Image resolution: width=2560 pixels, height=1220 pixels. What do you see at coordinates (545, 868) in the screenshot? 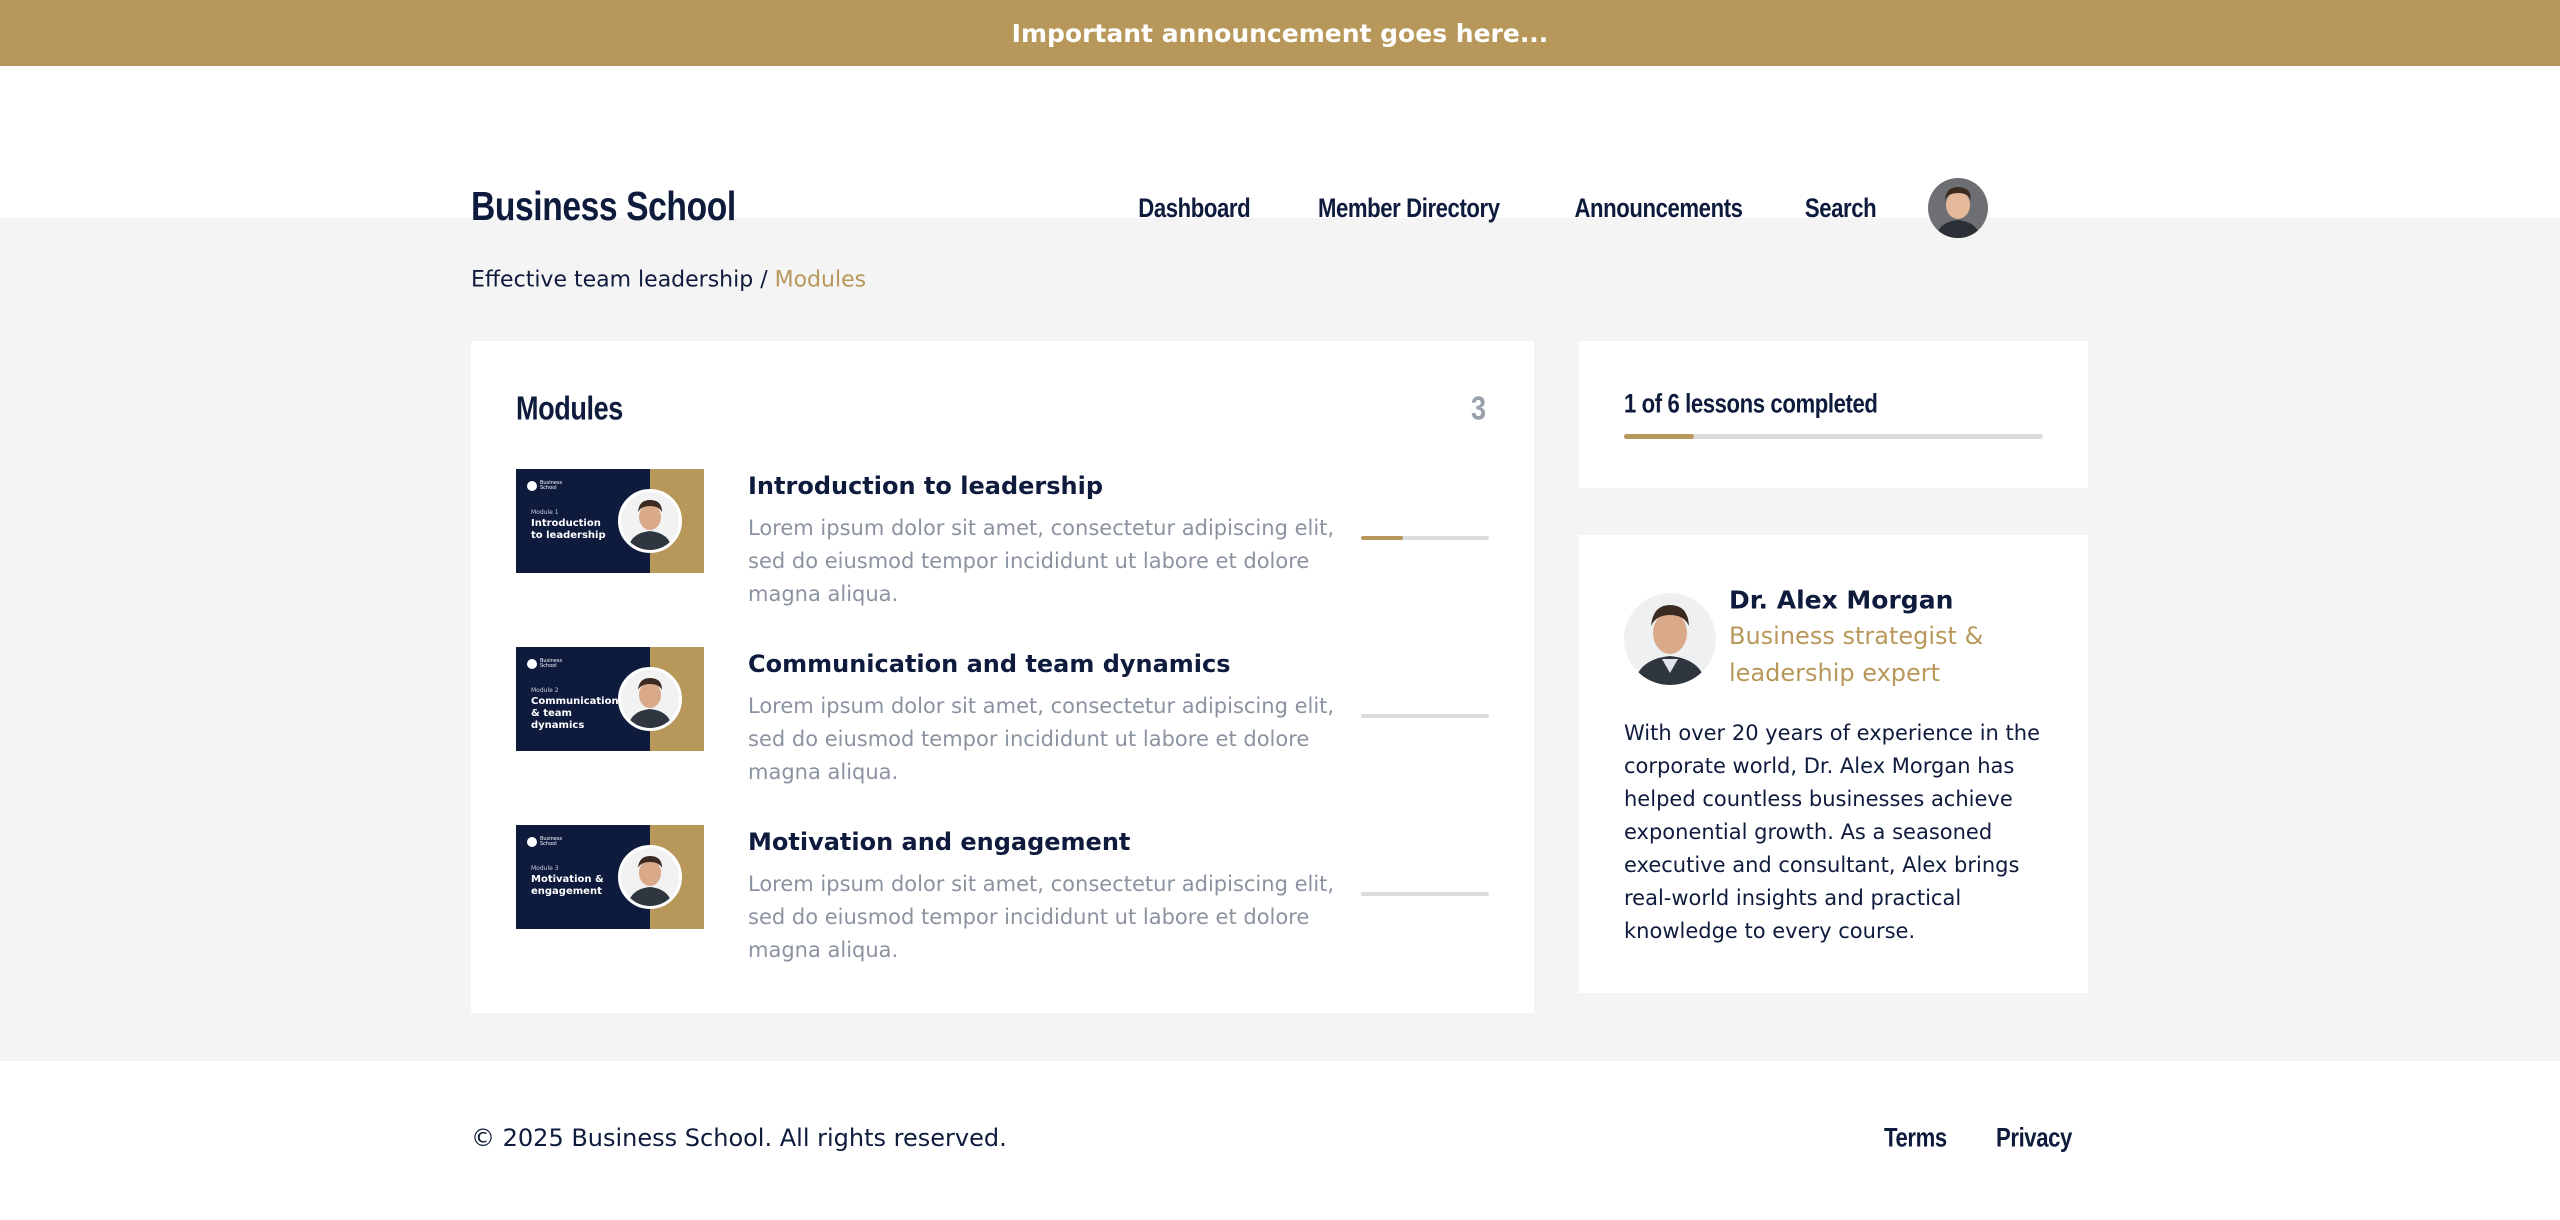
I see `thumb-module-label: Module 3` at bounding box center [545, 868].